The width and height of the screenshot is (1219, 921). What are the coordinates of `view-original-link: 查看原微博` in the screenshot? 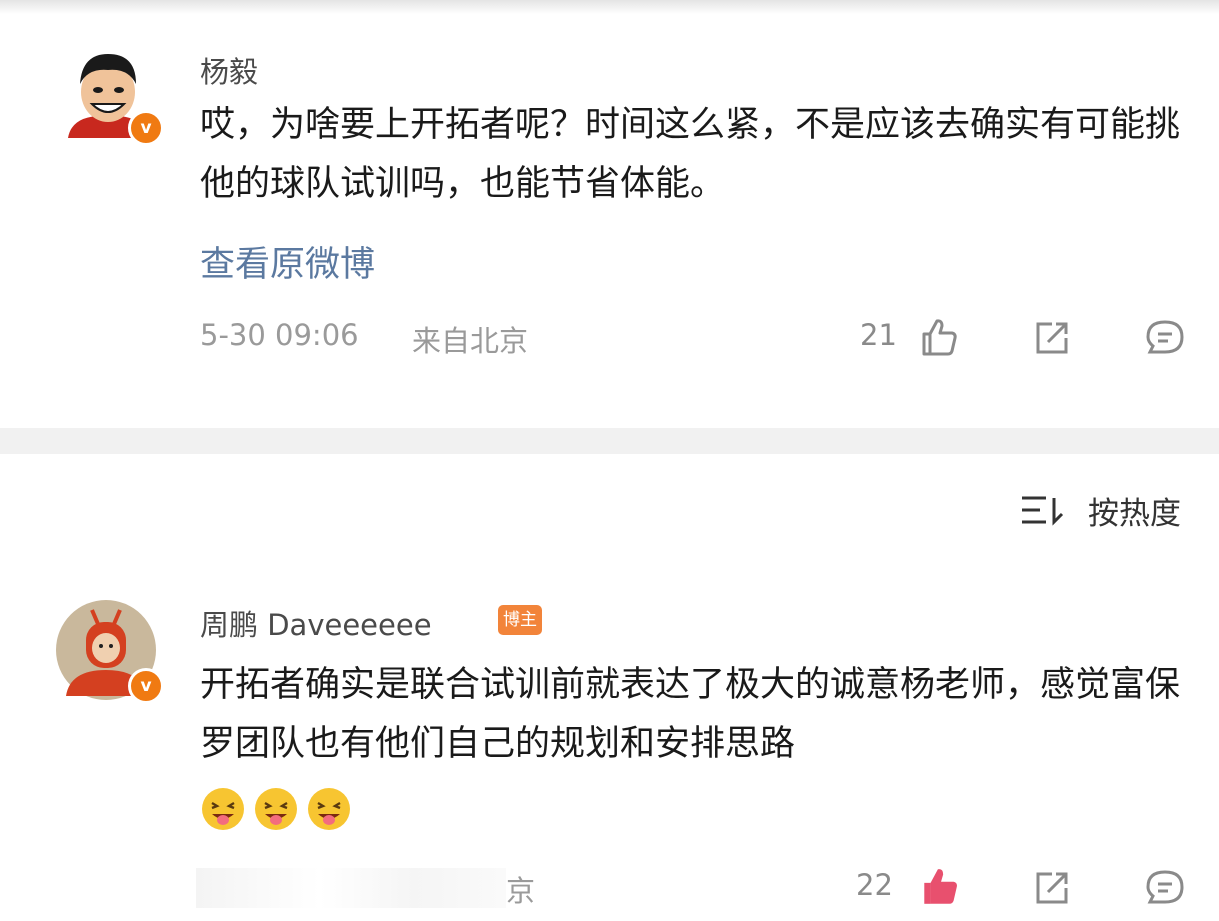 It's located at (287, 261).